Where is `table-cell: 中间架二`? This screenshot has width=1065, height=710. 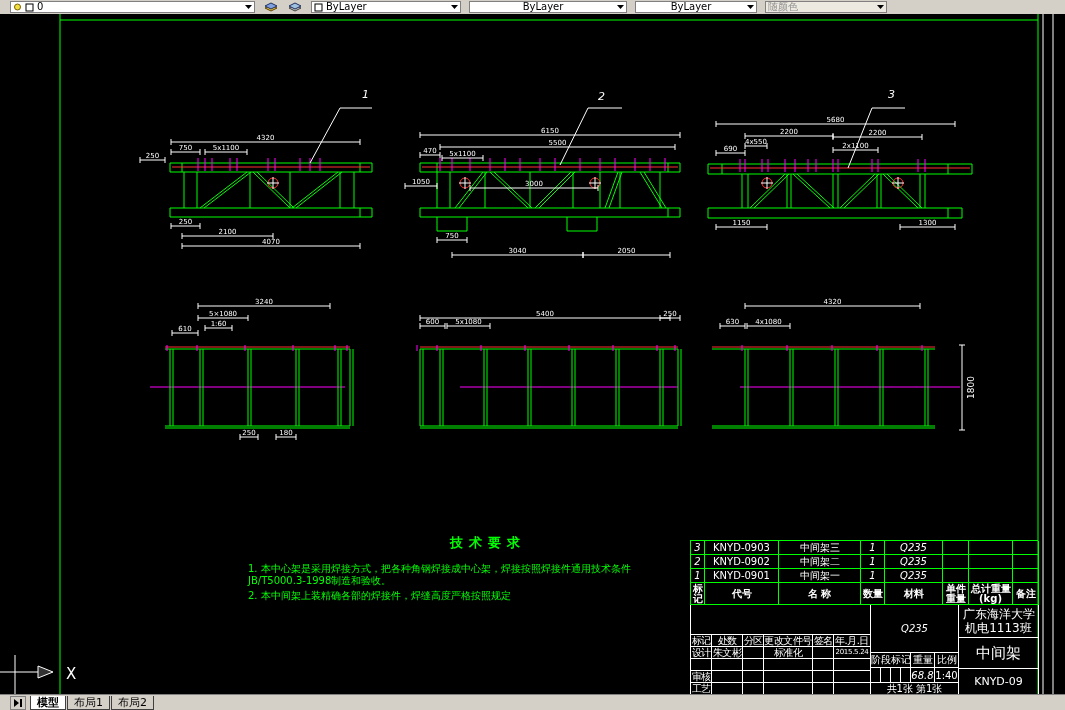
table-cell: 中间架二 is located at coordinates (820, 562).